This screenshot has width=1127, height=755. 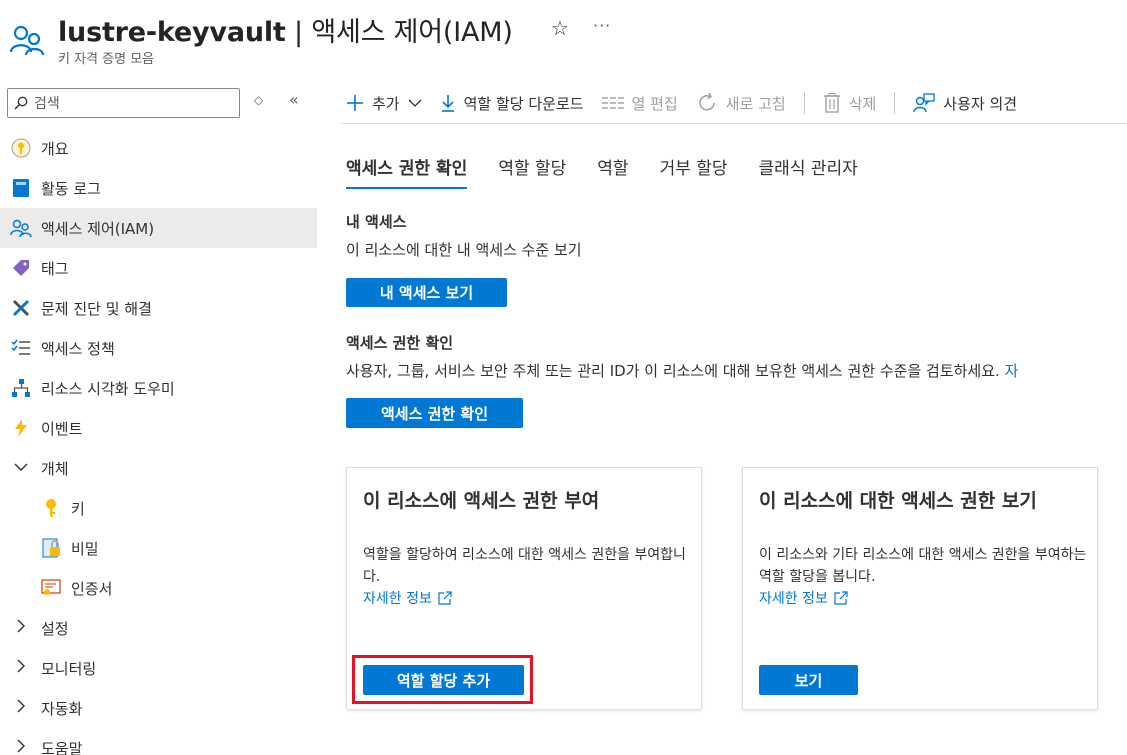 What do you see at coordinates (980, 103) in the screenshot?
I see `feedback-label: 사용자 의견` at bounding box center [980, 103].